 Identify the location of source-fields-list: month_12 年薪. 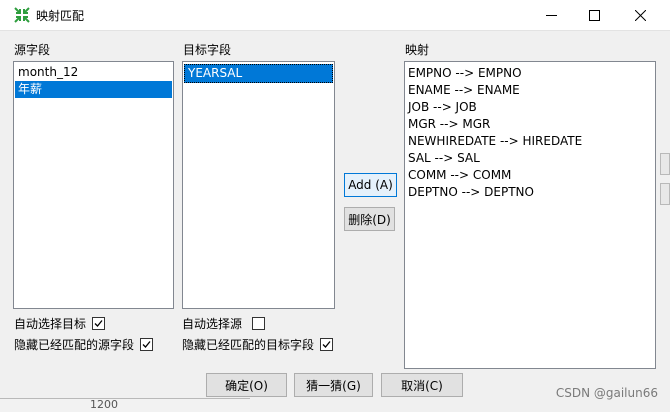
(93, 185).